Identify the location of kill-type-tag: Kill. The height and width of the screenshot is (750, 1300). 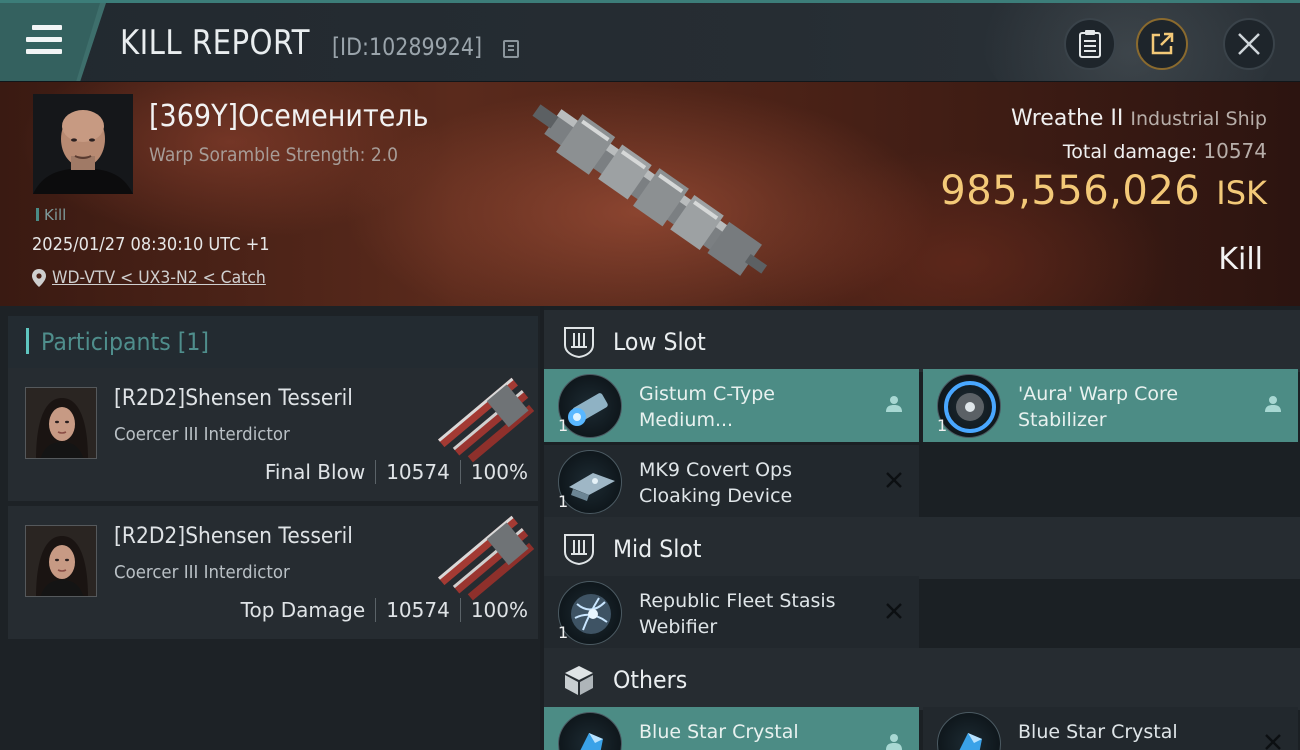
(51, 215).